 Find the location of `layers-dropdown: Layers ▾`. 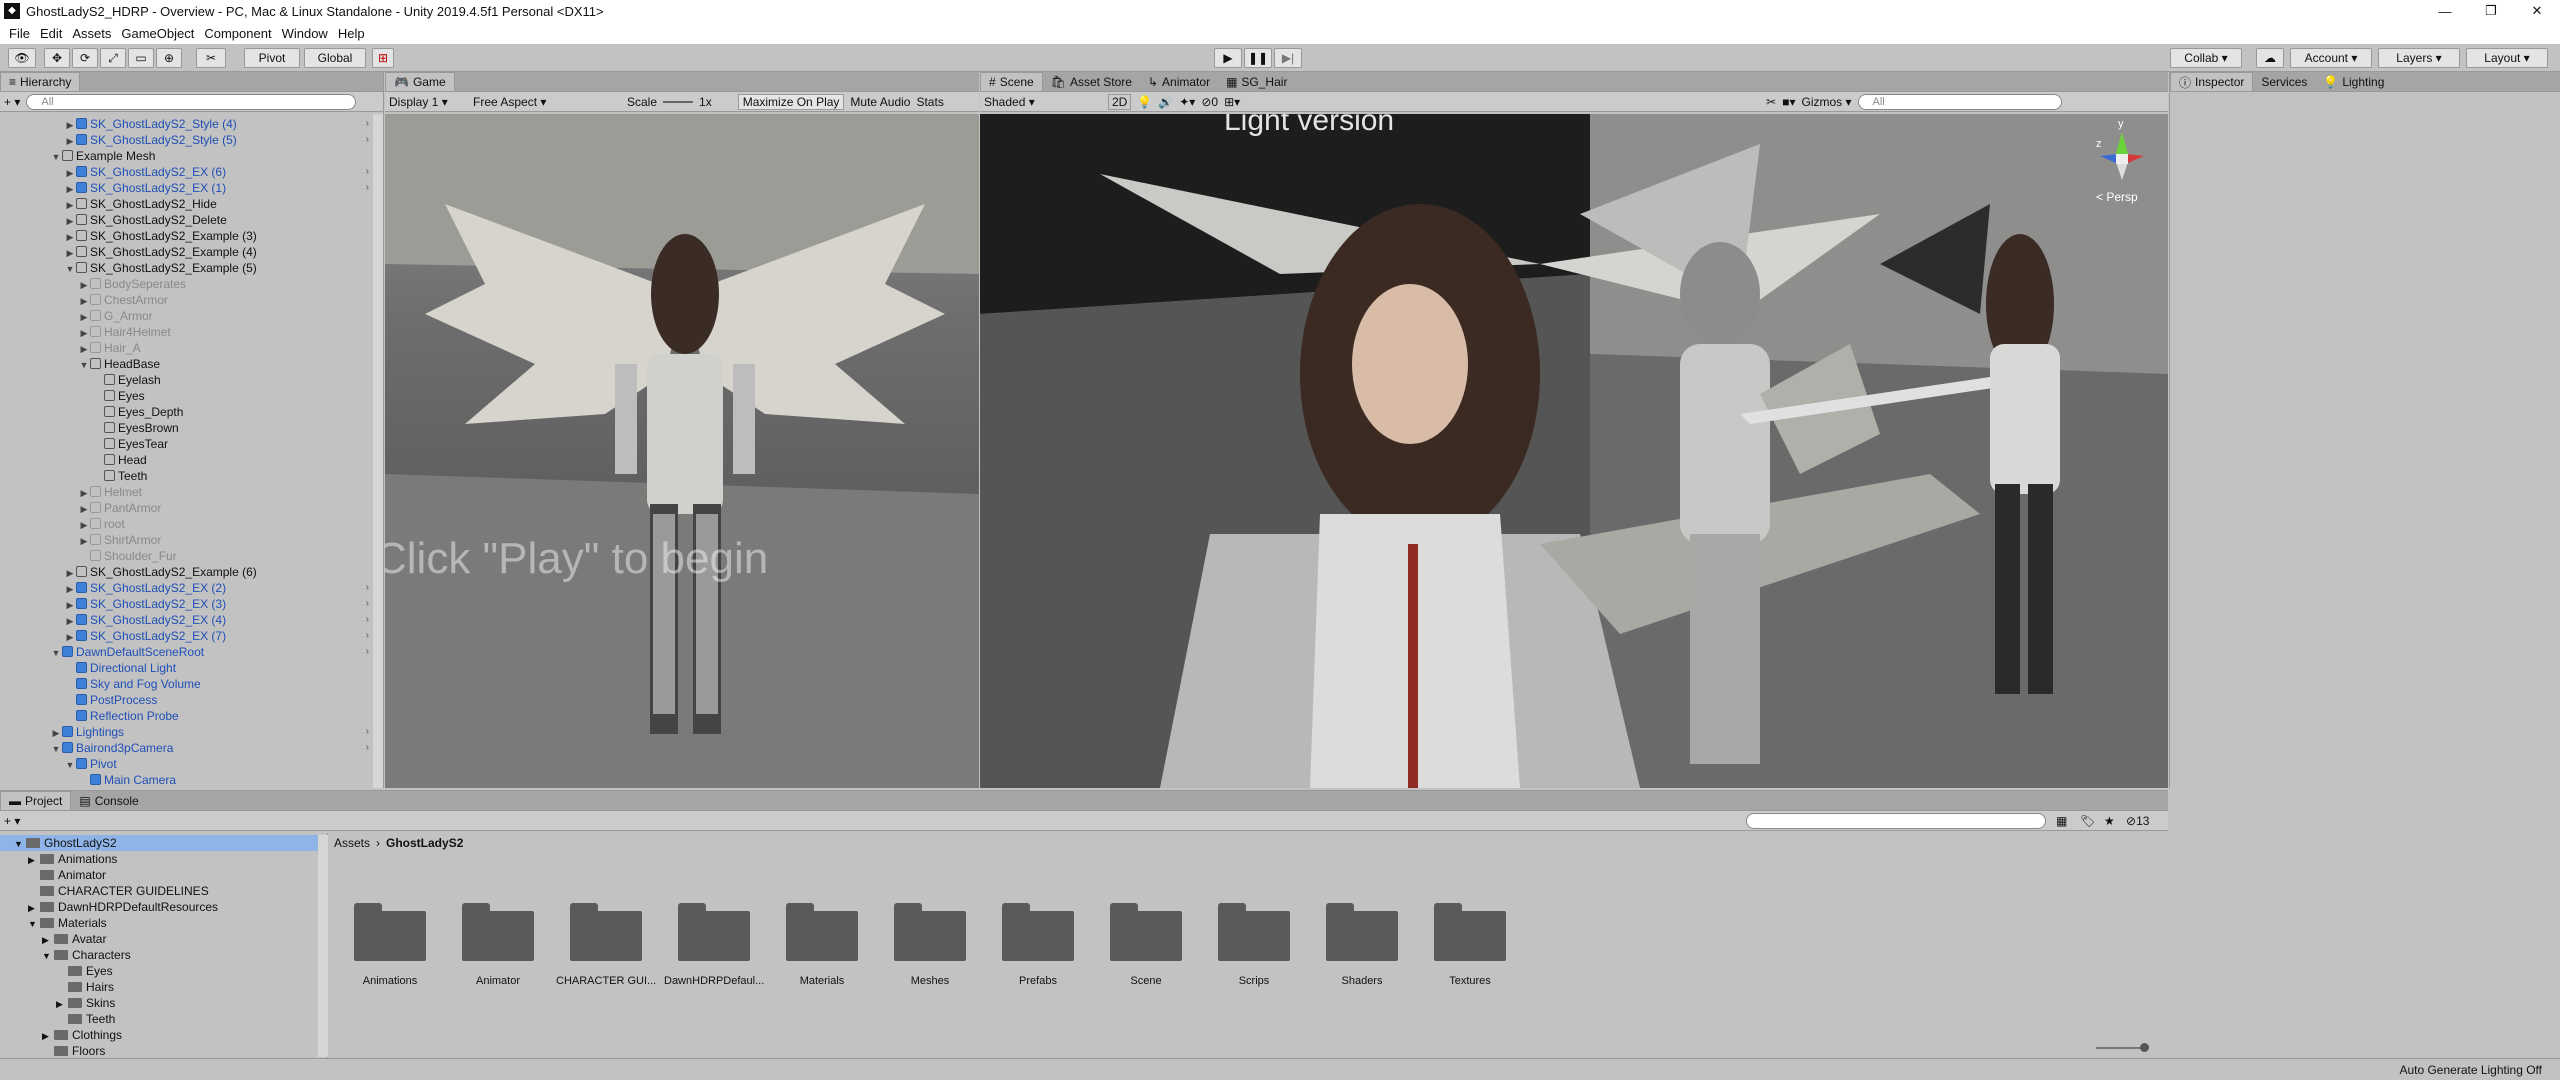

layers-dropdown: Layers ▾ is located at coordinates (2419, 58).